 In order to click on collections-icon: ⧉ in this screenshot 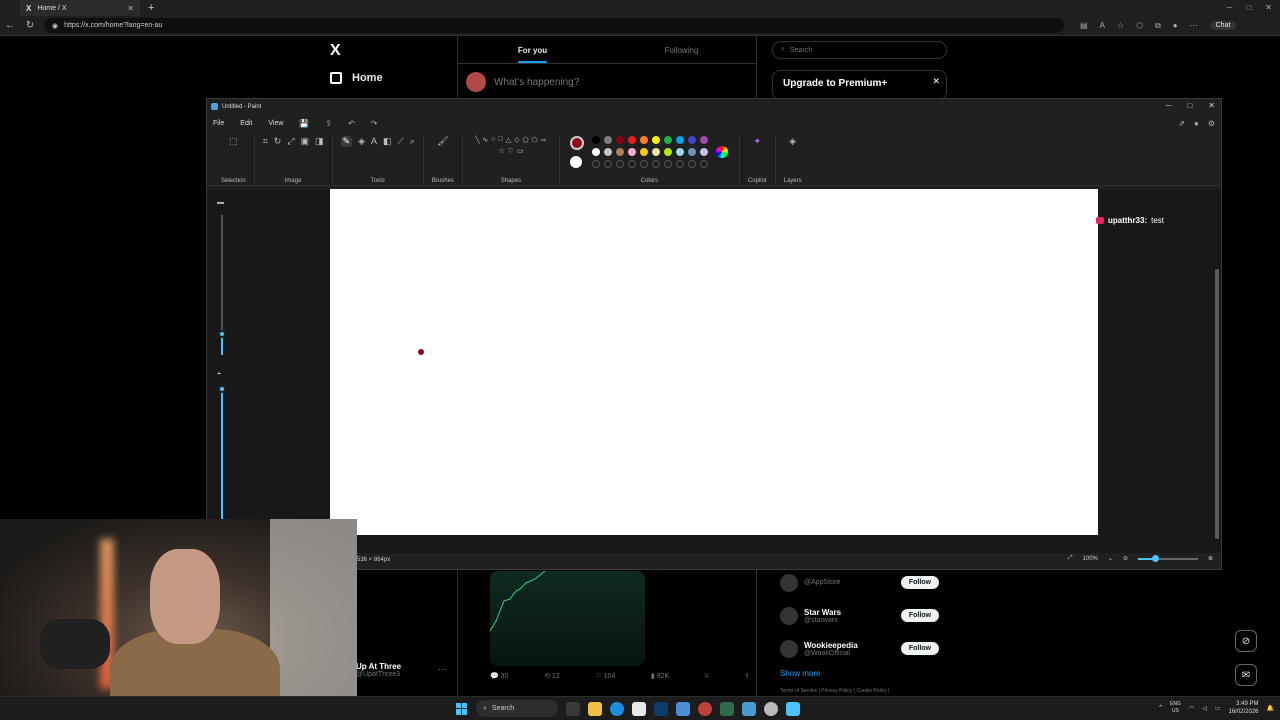, I will do `click(1158, 26)`.